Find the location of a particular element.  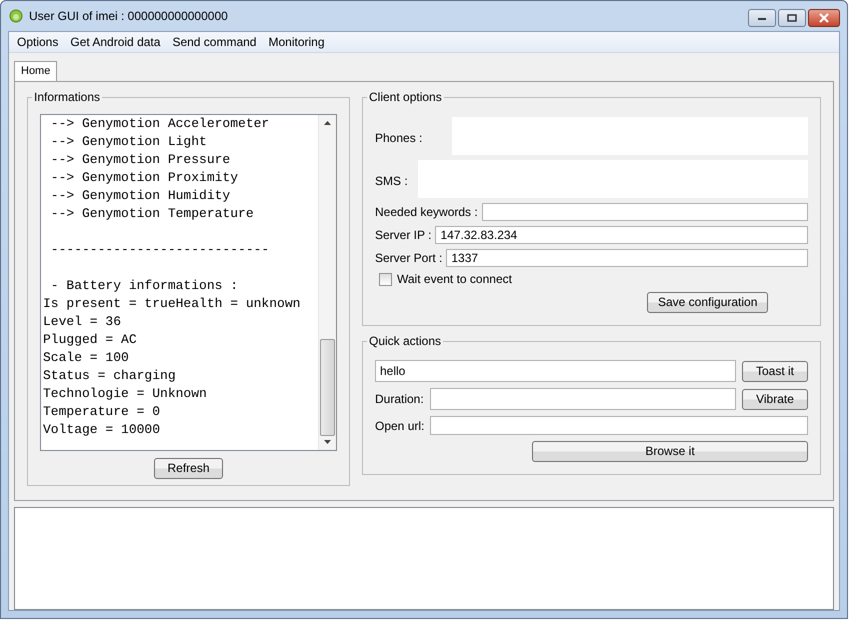

minimize-icon is located at coordinates (762, 18).